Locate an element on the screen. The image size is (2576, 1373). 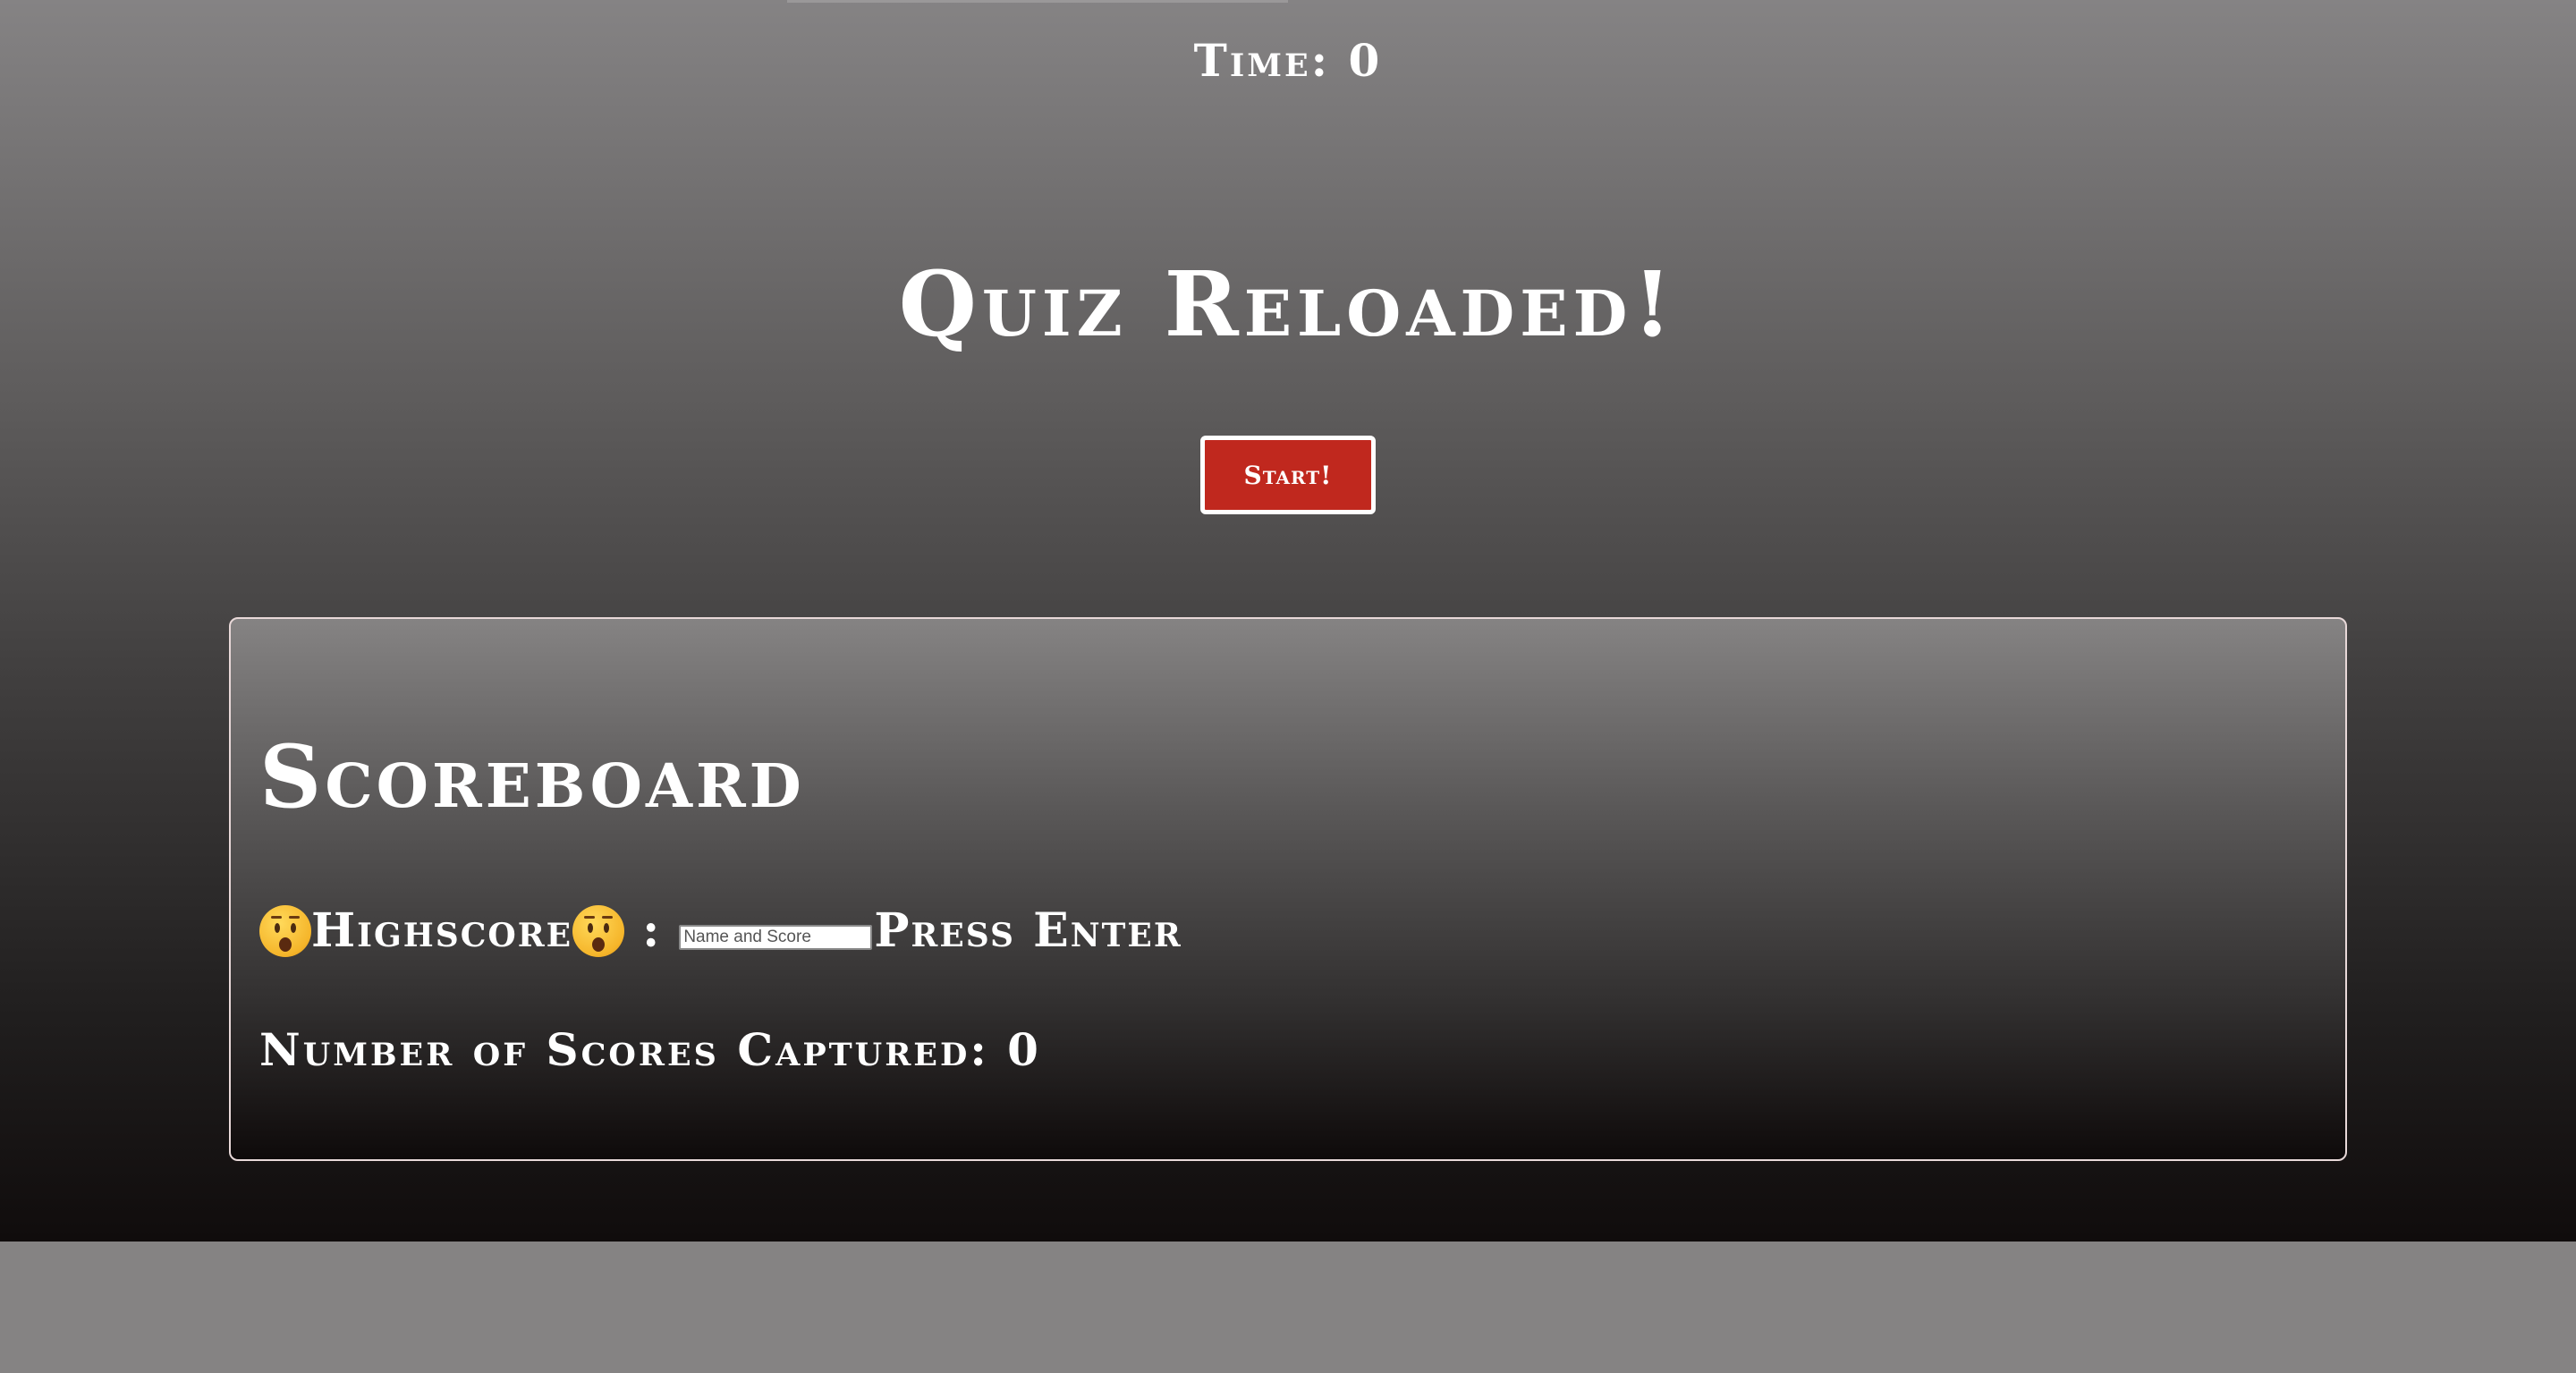
scores-count: Number of Scores Captured: 0 is located at coordinates (650, 1049).